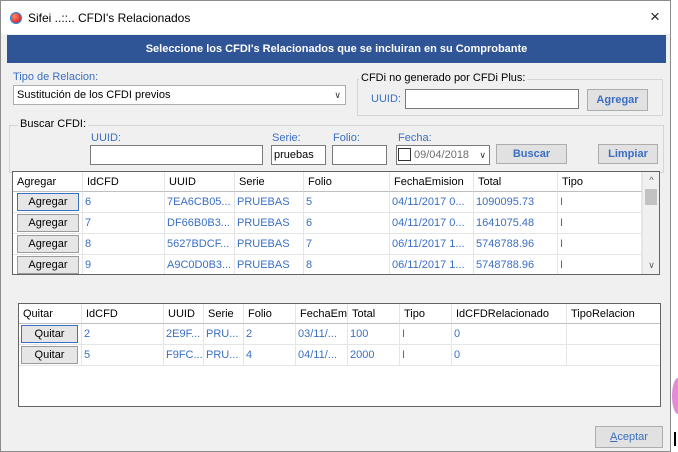 The width and height of the screenshot is (678, 452). What do you see at coordinates (650, 223) in the screenshot?
I see `results-scrollbar: ^ ∨` at bounding box center [650, 223].